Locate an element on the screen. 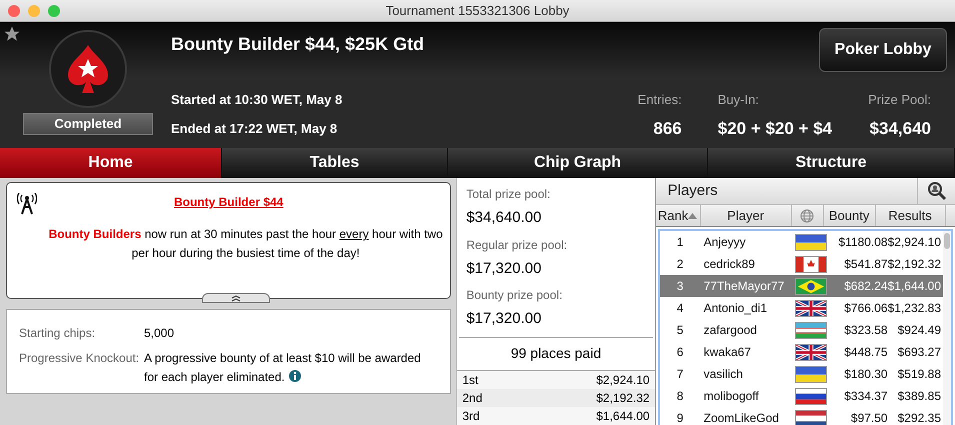 The image size is (955, 425). antenna-icon is located at coordinates (27, 204).